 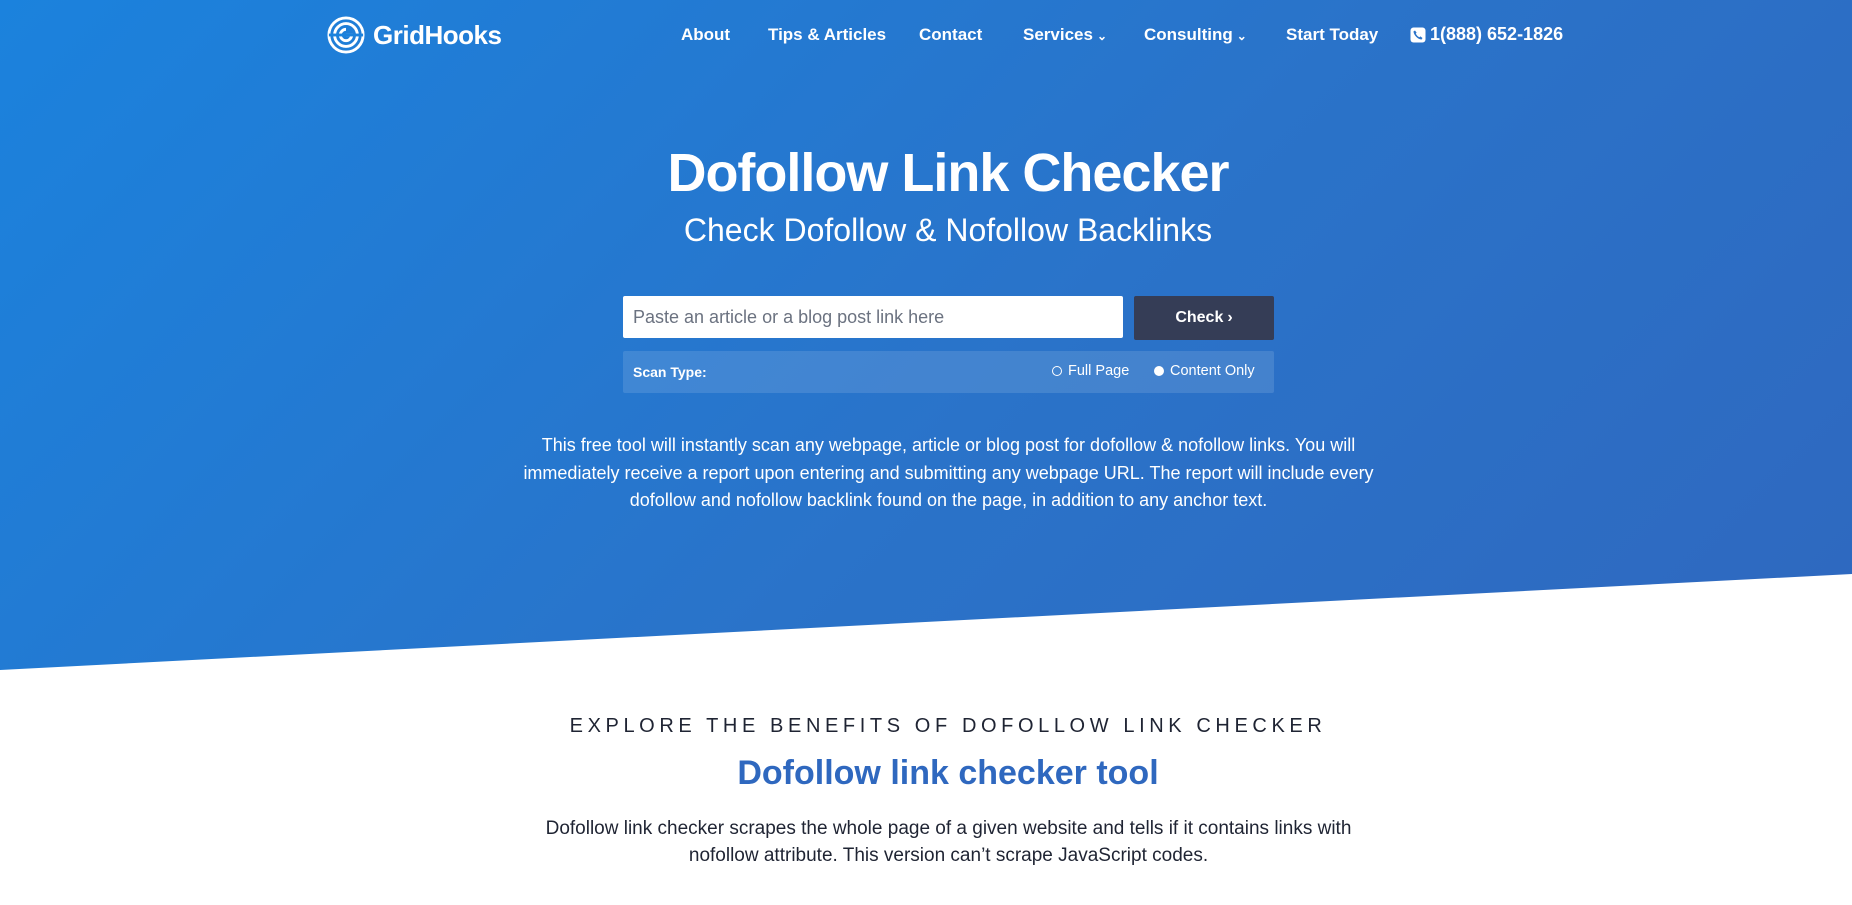 I want to click on url-input, so click(x=873, y=317).